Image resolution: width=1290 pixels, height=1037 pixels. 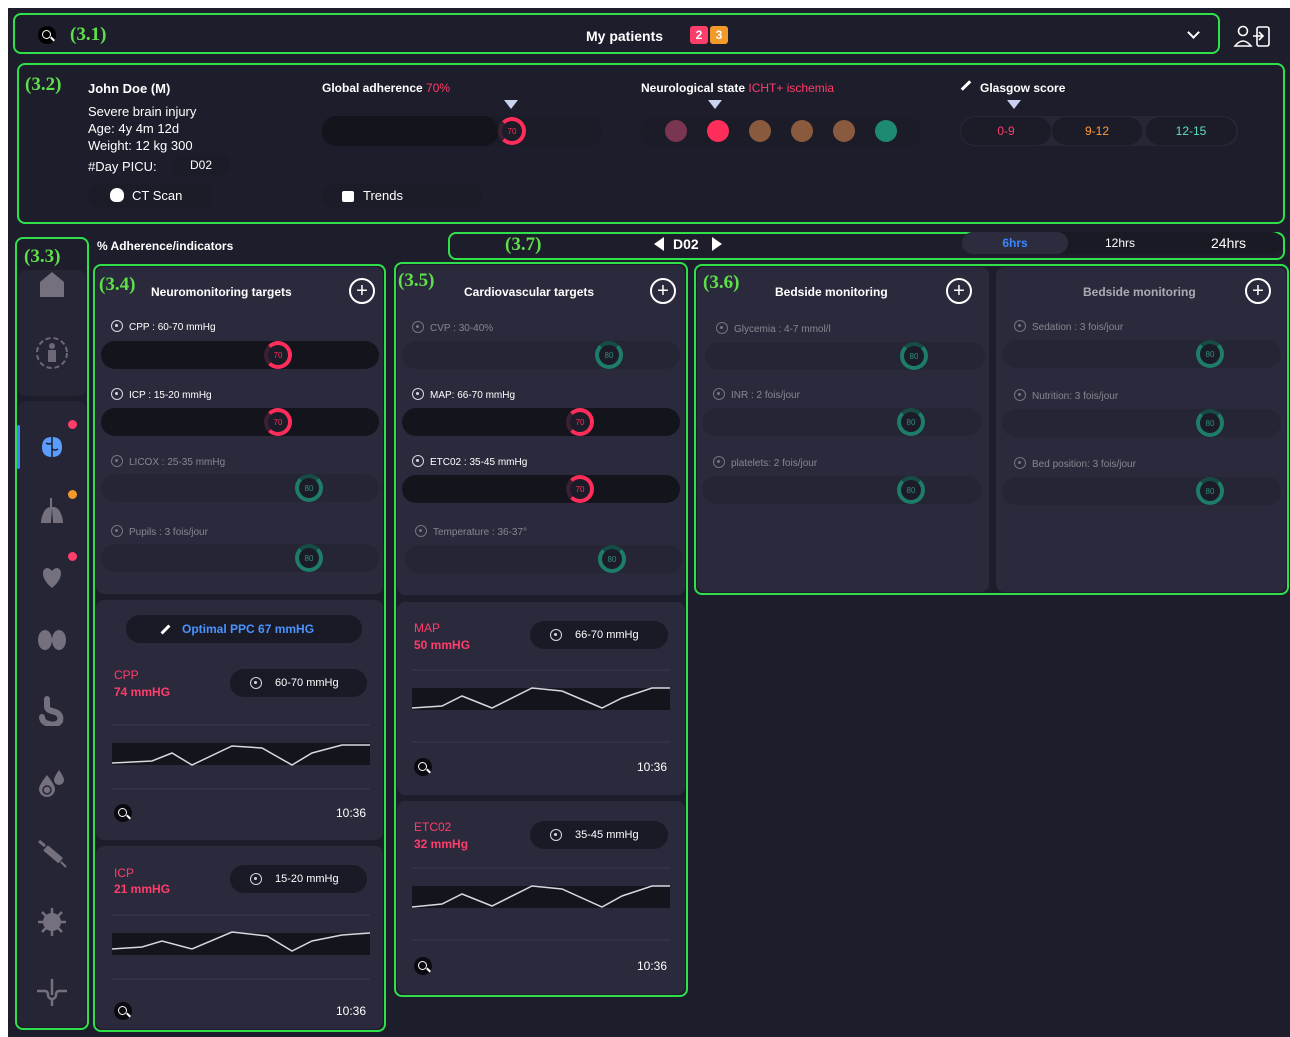 What do you see at coordinates (142, 889) in the screenshot?
I see `icp-value: 21 mmHG` at bounding box center [142, 889].